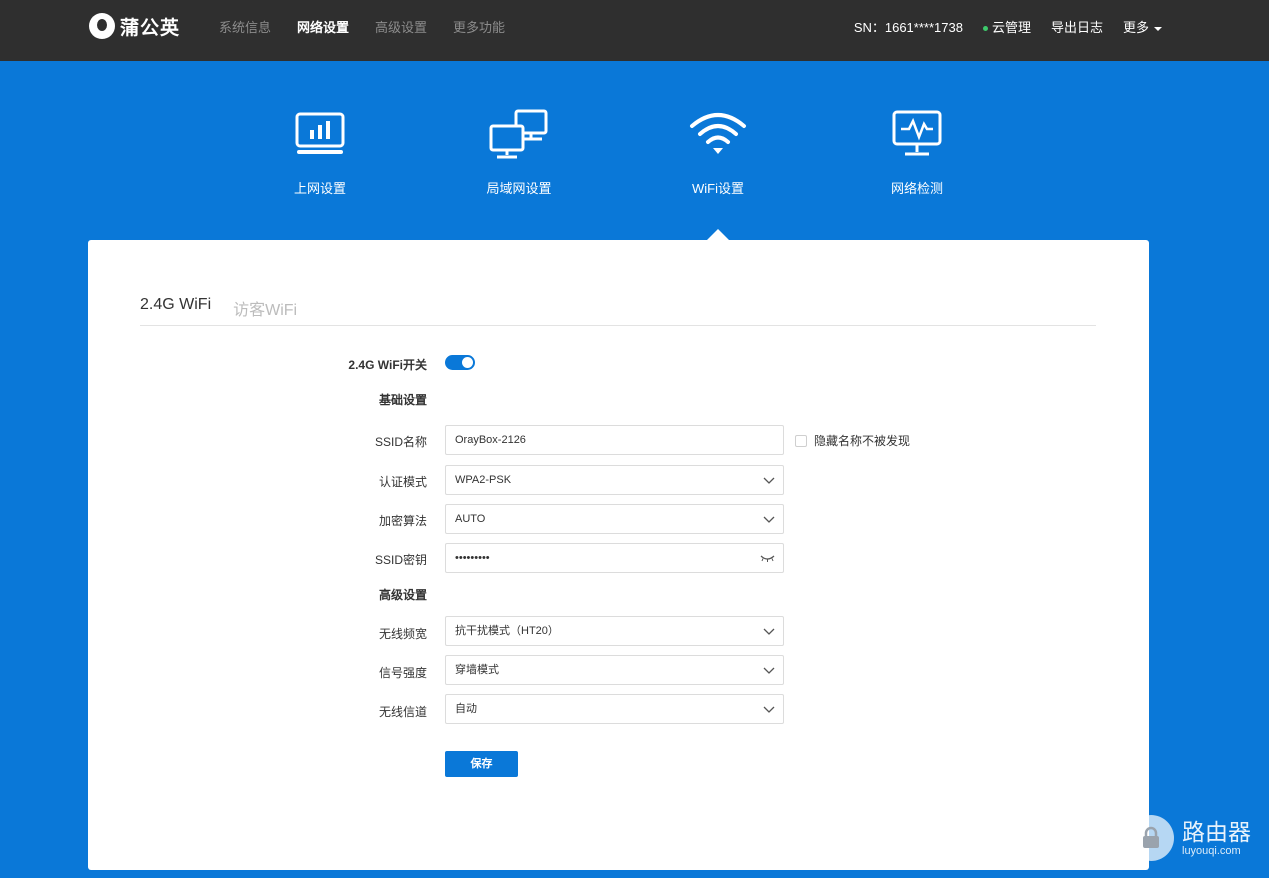  What do you see at coordinates (1135, 27) in the screenshot?
I see `more-label: 更多` at bounding box center [1135, 27].